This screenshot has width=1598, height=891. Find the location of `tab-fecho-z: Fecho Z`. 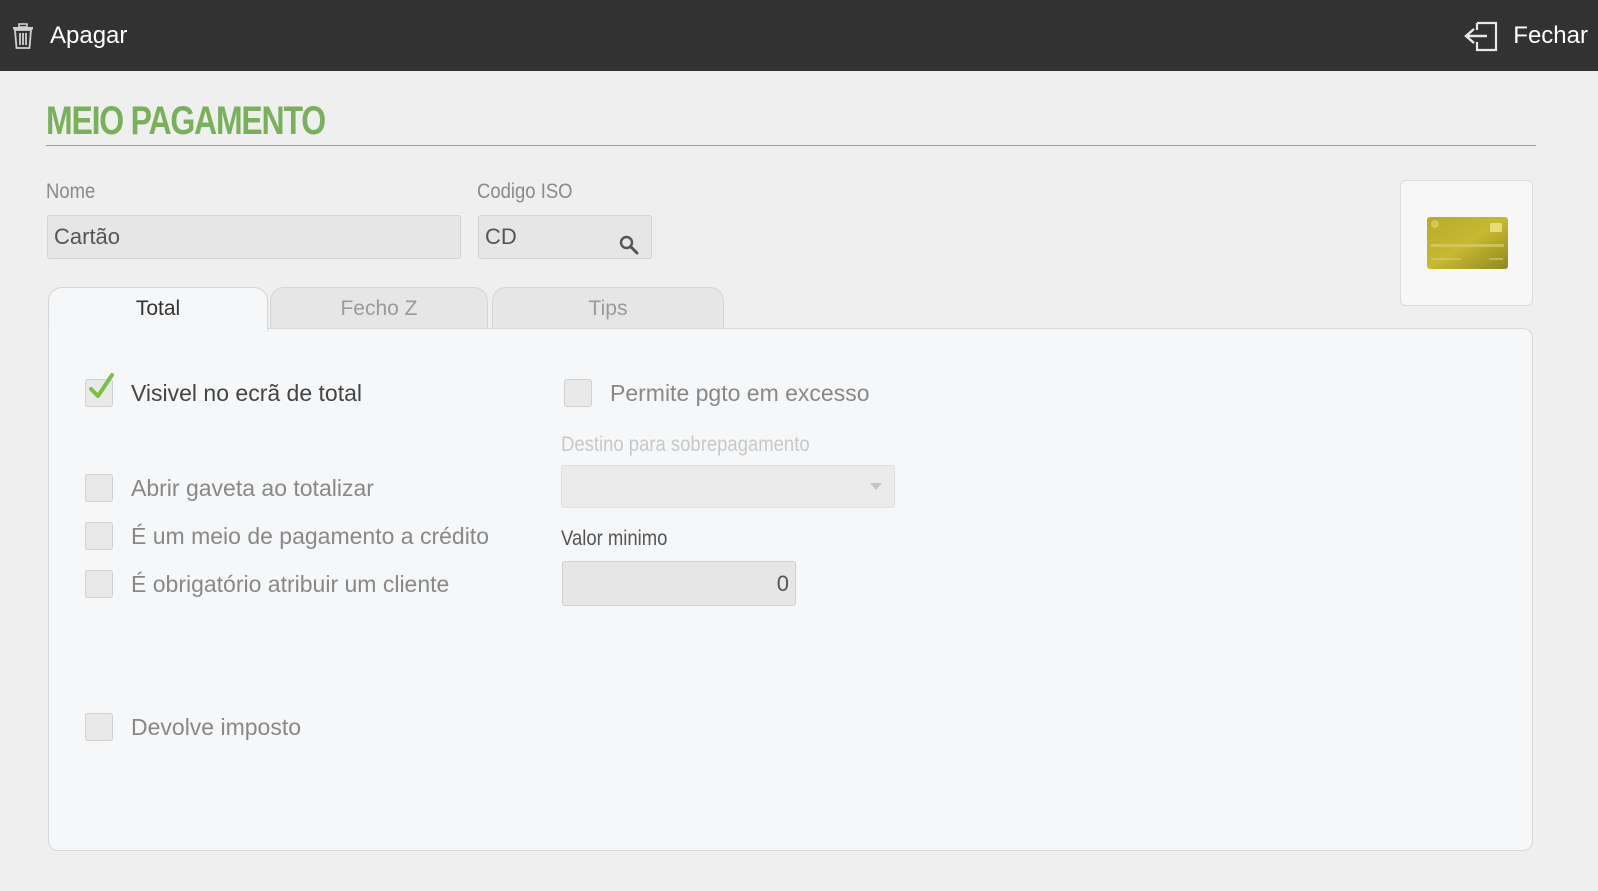

tab-fecho-z: Fecho Z is located at coordinates (379, 308).